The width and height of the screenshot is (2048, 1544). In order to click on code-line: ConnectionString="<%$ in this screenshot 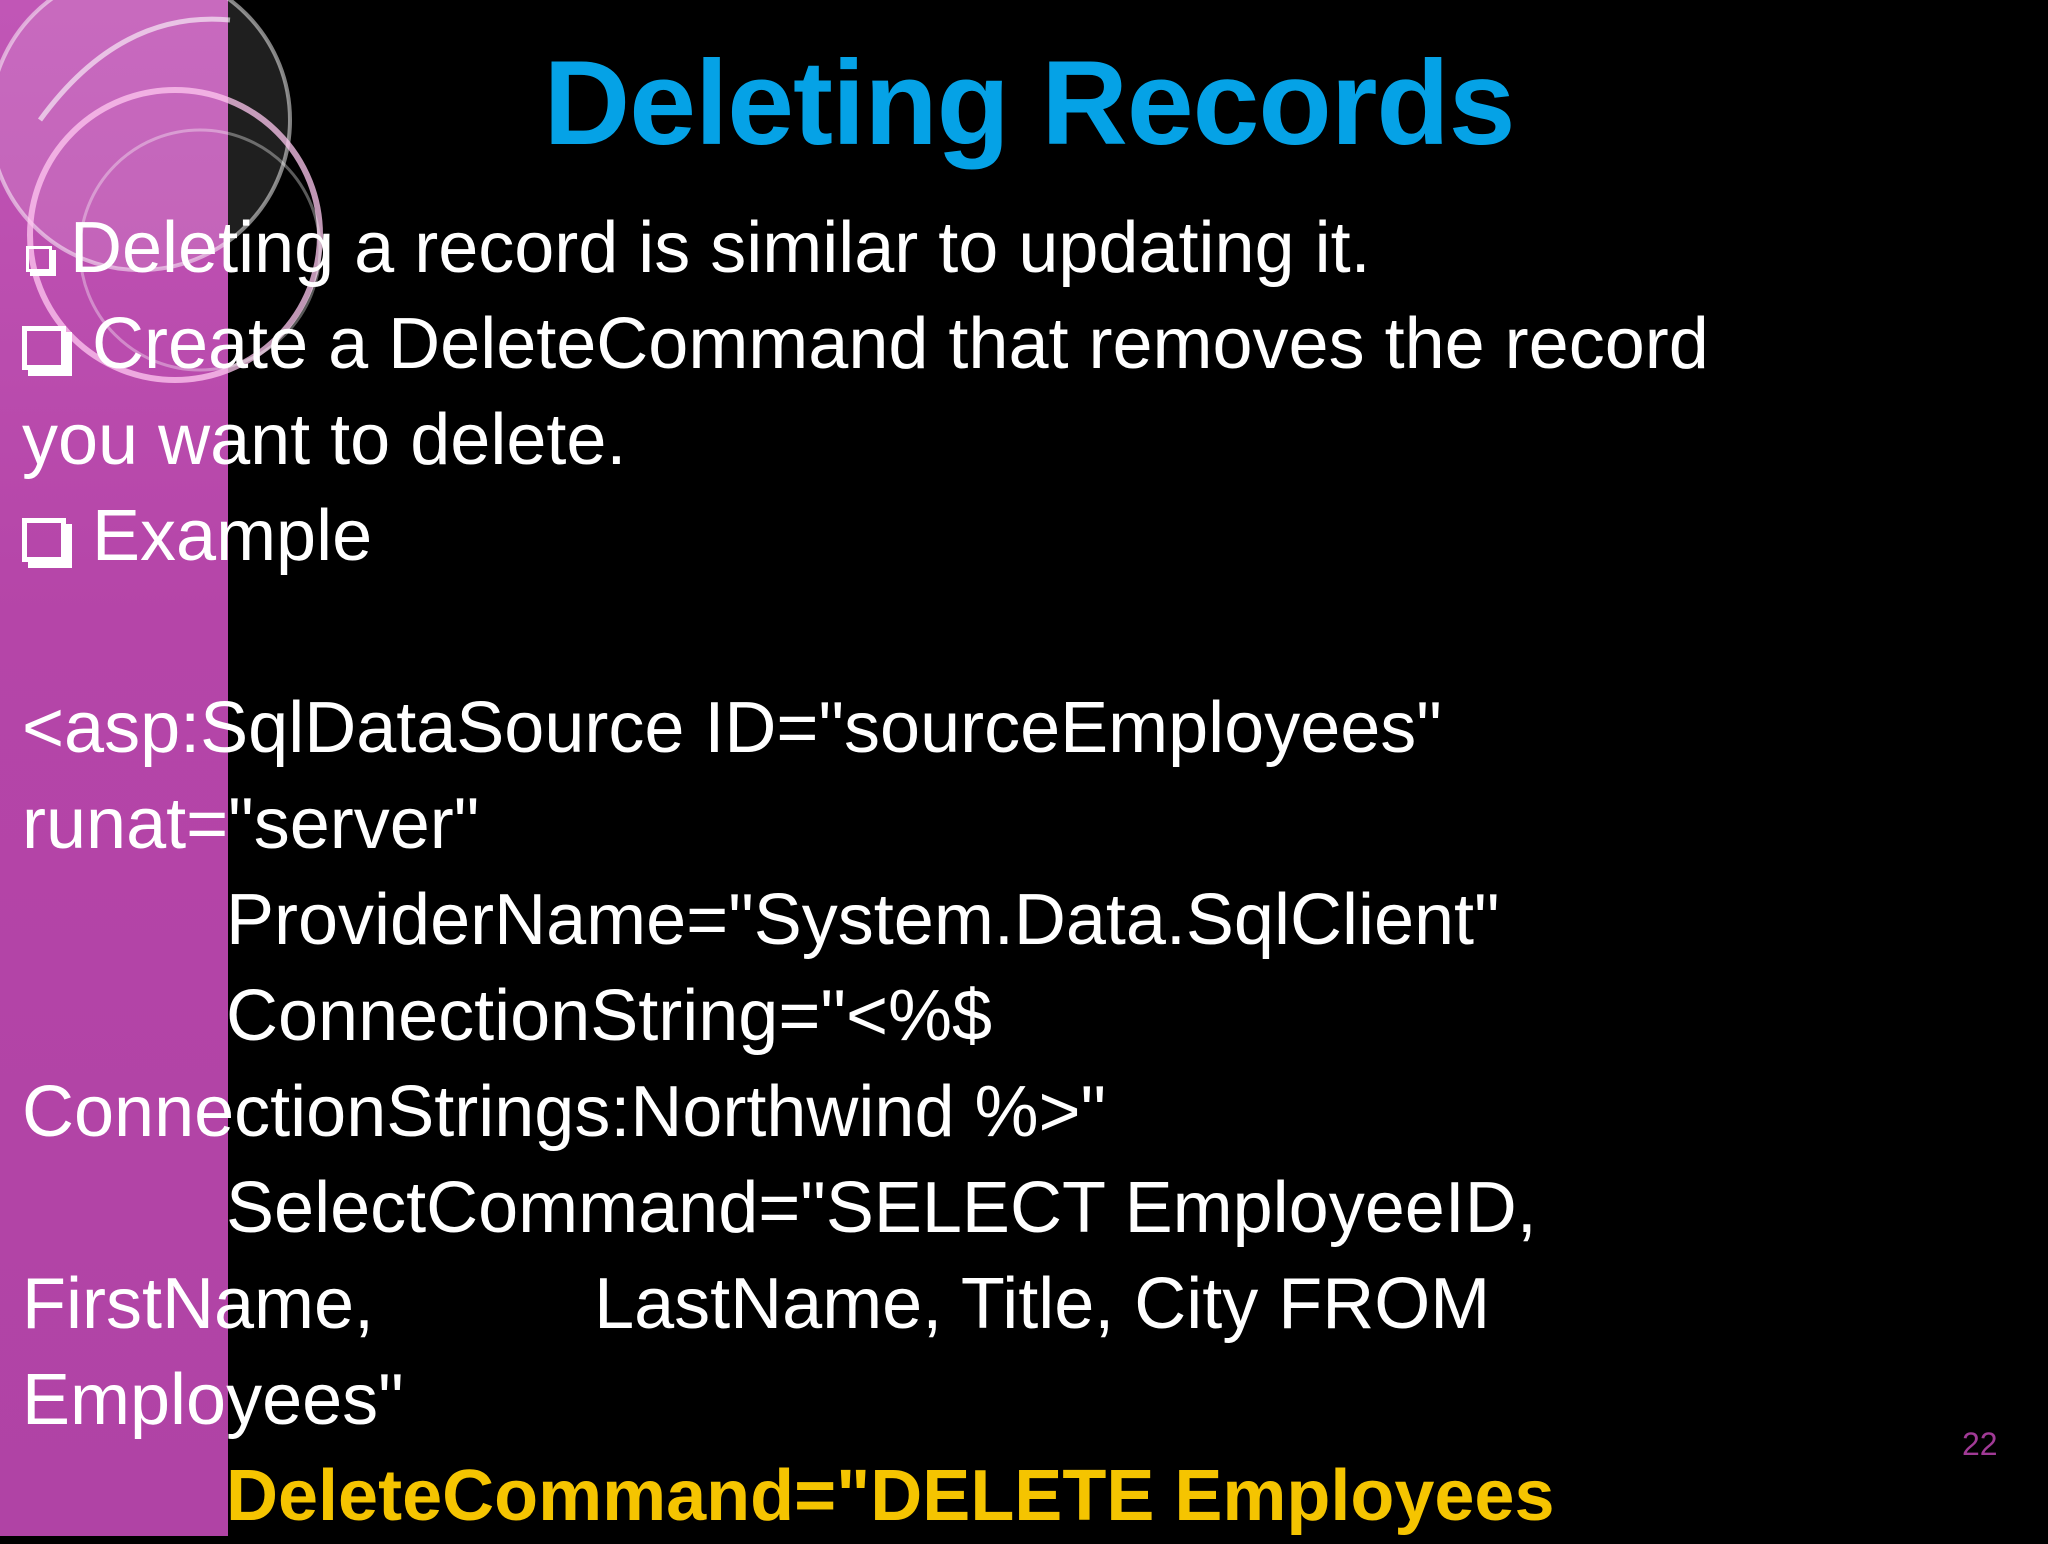, I will do `click(609, 1016)`.